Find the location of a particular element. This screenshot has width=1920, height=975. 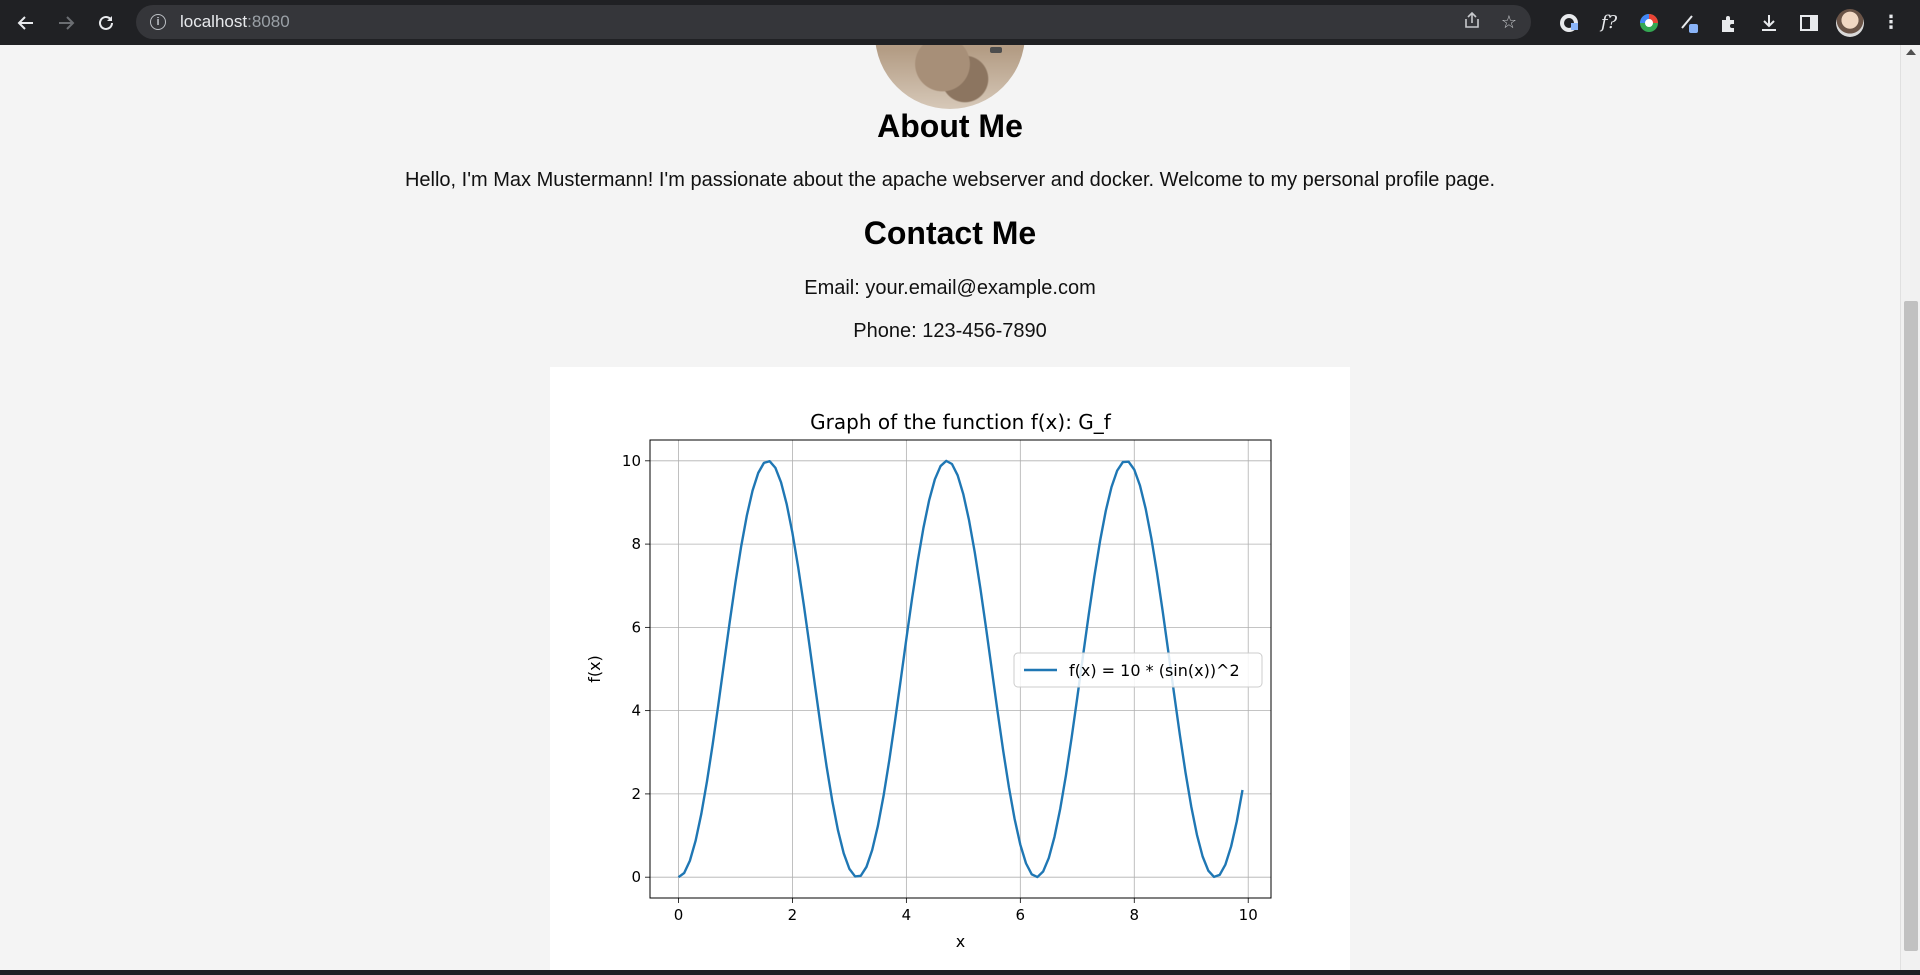

reload-icon is located at coordinates (106, 23).